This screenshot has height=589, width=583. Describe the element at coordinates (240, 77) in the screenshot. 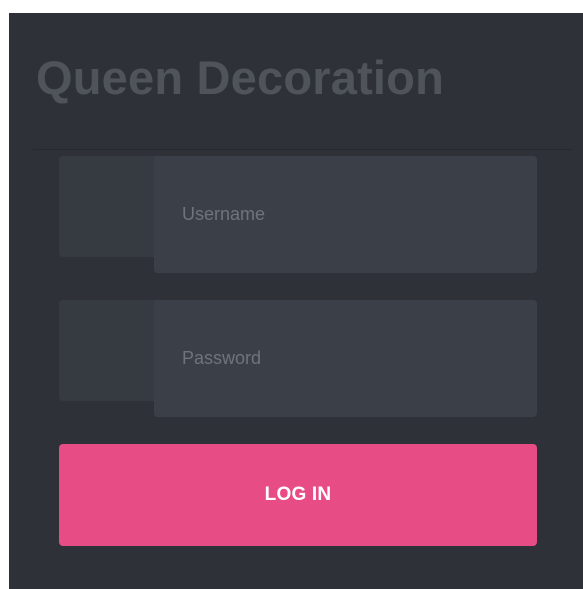

I see `page-title: Queen Decoration` at that location.